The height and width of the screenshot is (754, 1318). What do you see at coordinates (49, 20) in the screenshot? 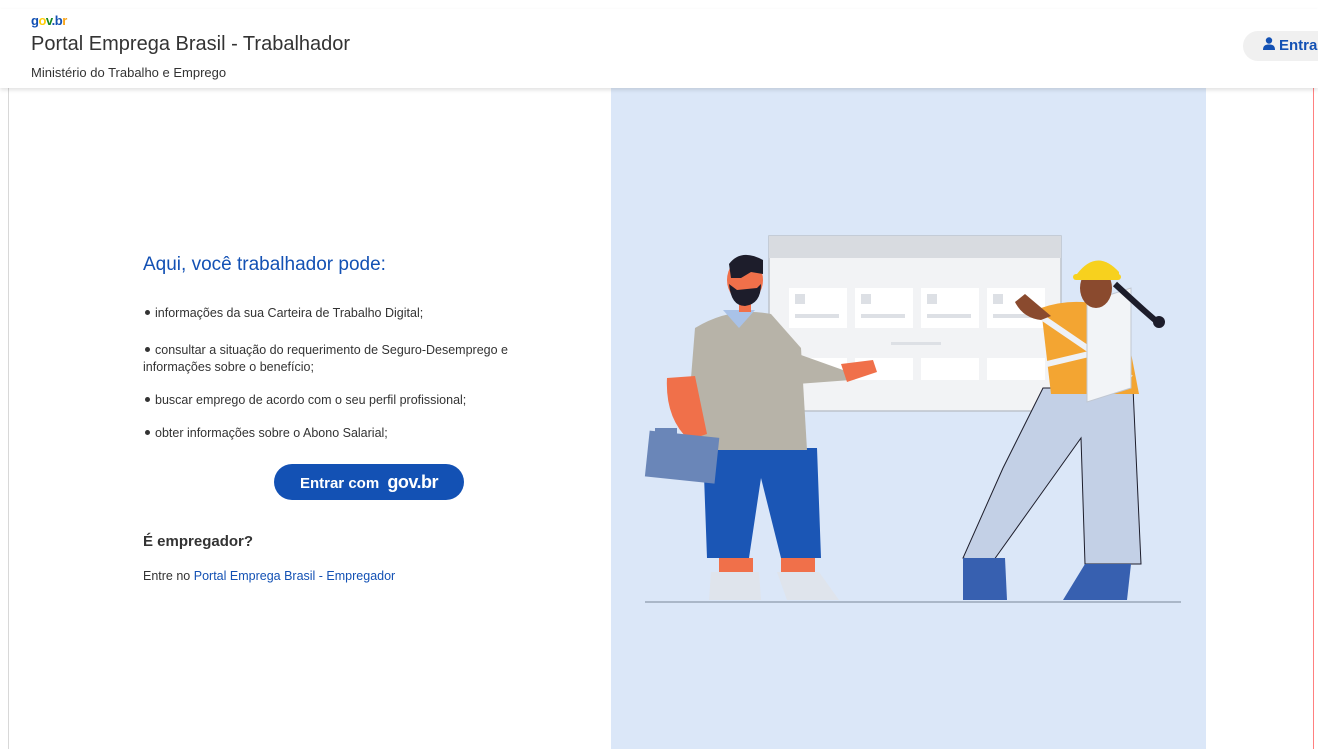
I see `govbr-logo: gov.br` at bounding box center [49, 20].